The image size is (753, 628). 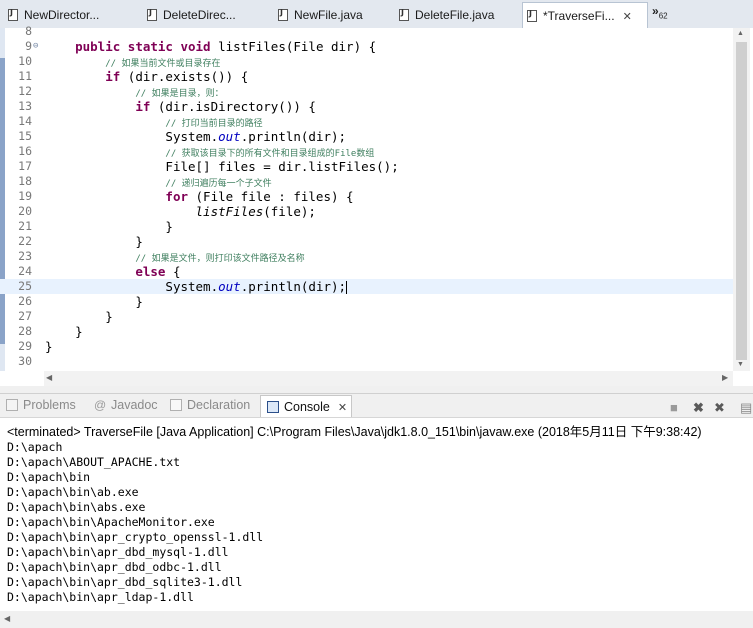 What do you see at coordinates (28, 31) in the screenshot?
I see `line-number: 8` at bounding box center [28, 31].